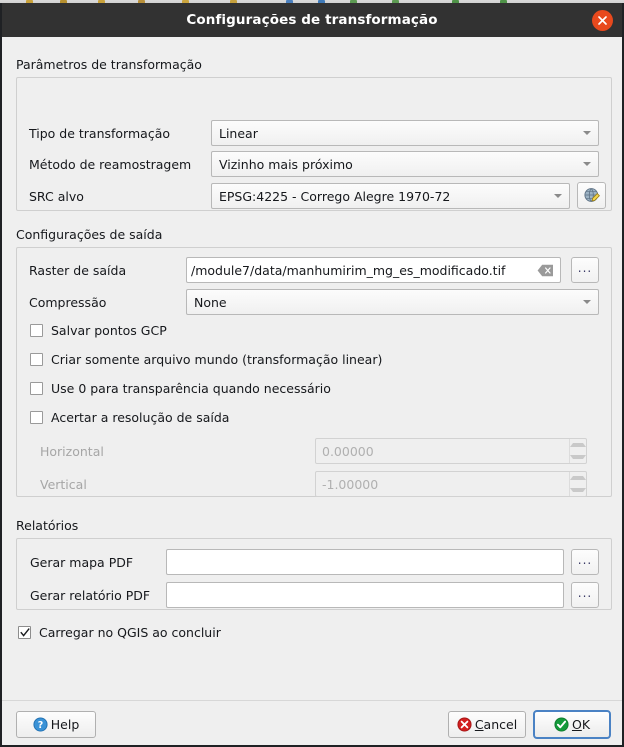  I want to click on close-icon, so click(602, 20).